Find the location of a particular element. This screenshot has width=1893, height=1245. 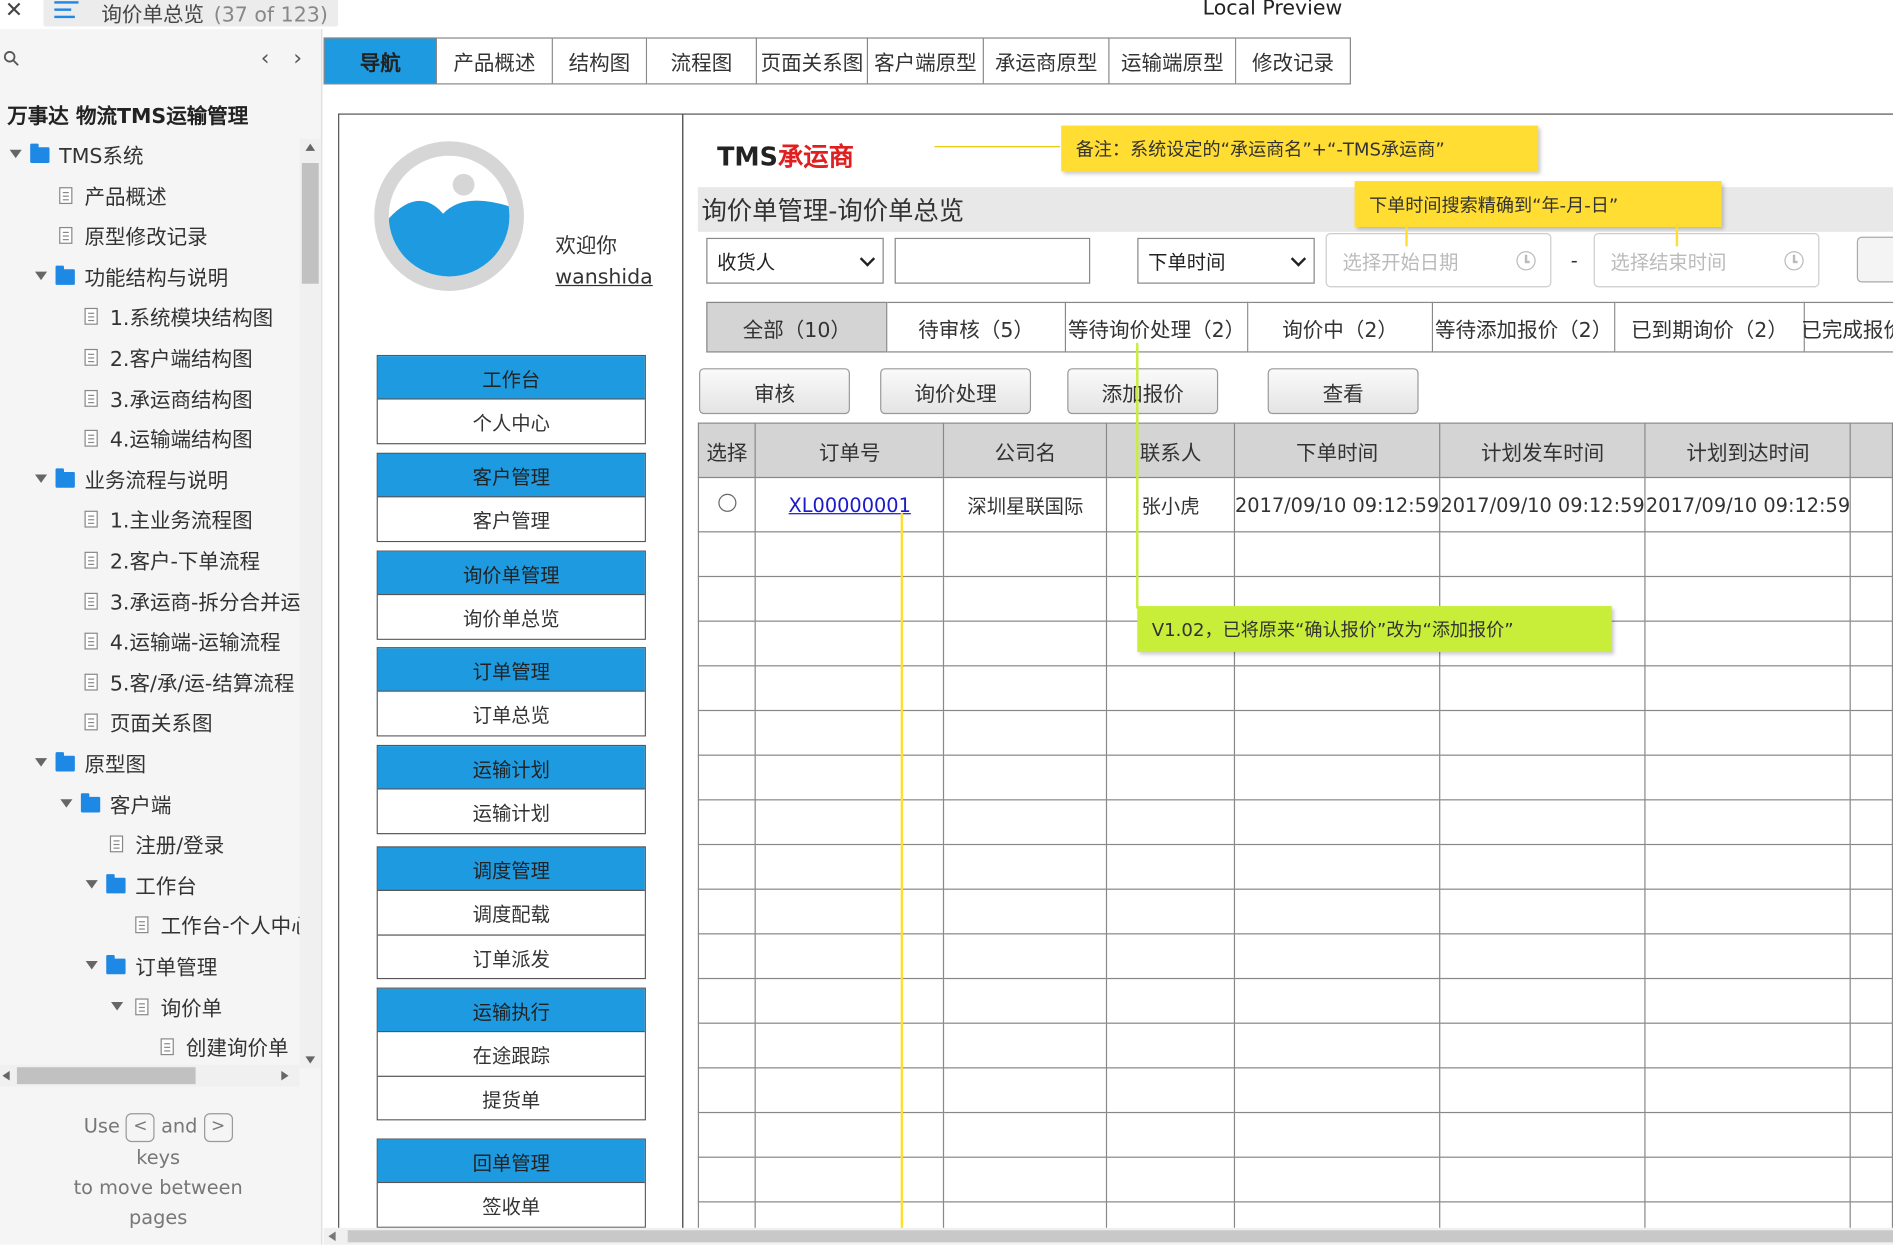

search-icon is located at coordinates (11, 59).